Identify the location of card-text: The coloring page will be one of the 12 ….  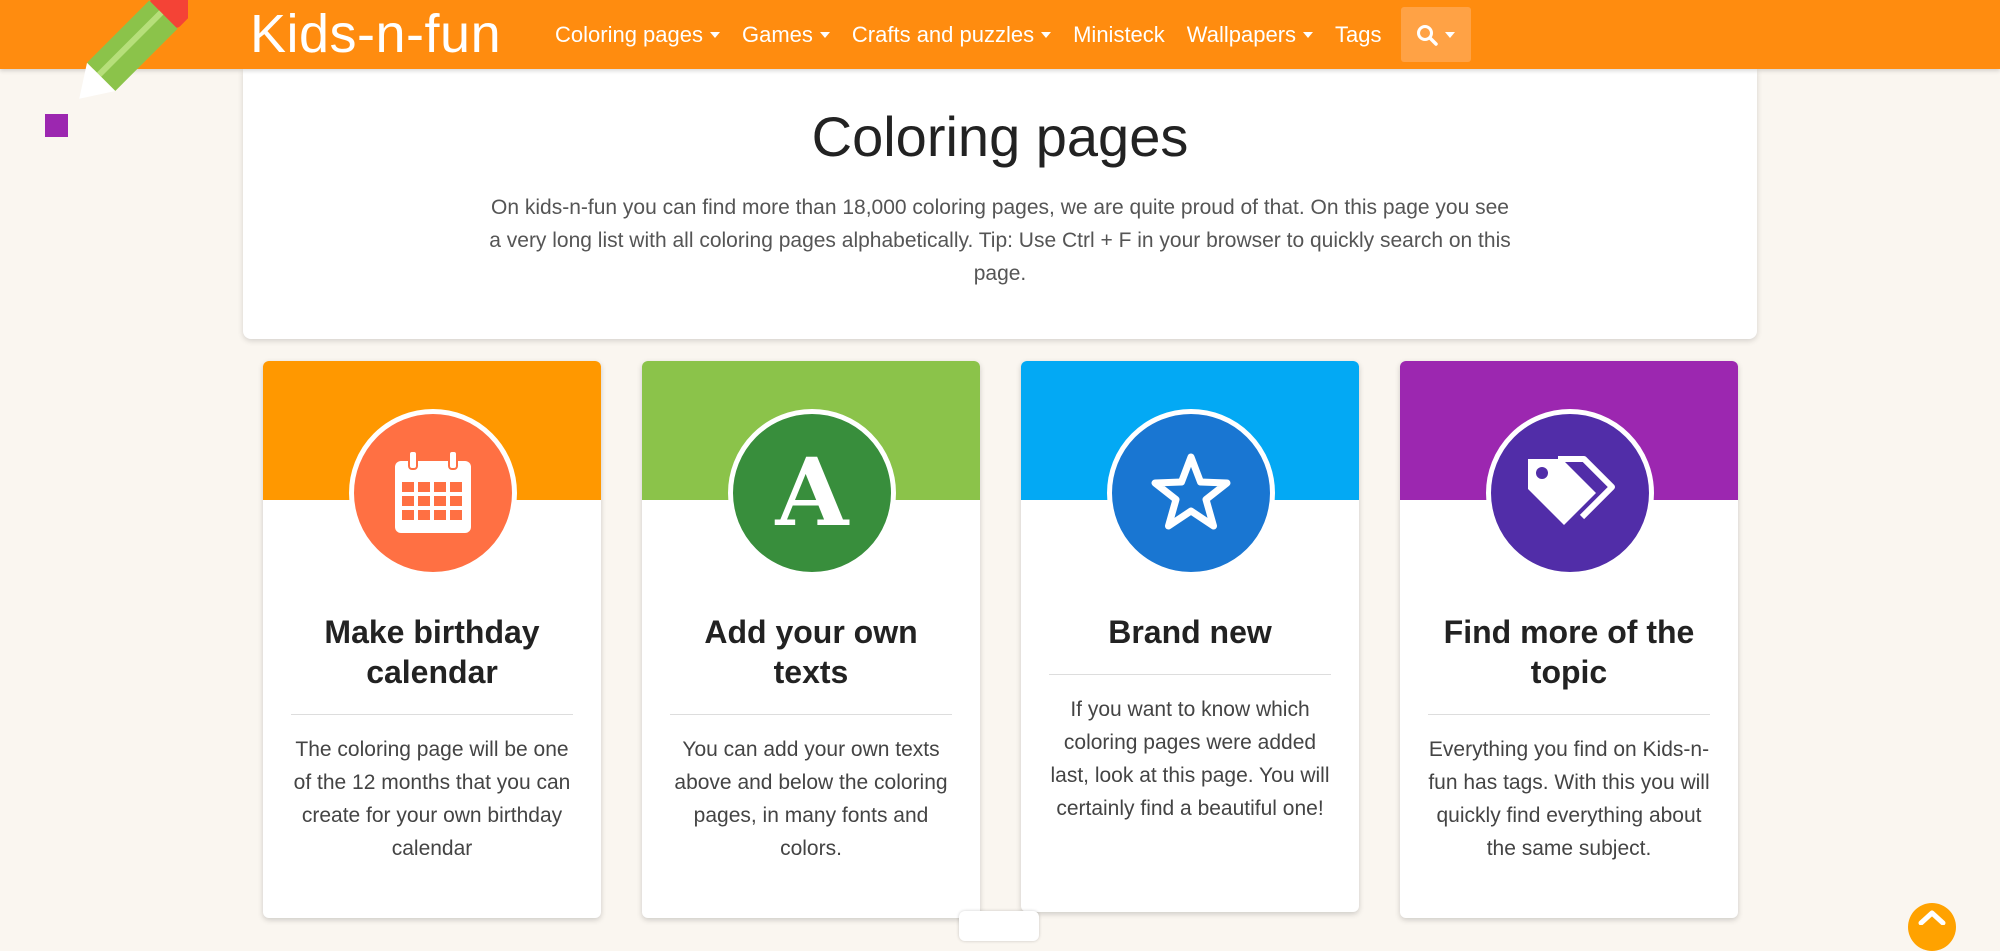
(432, 799).